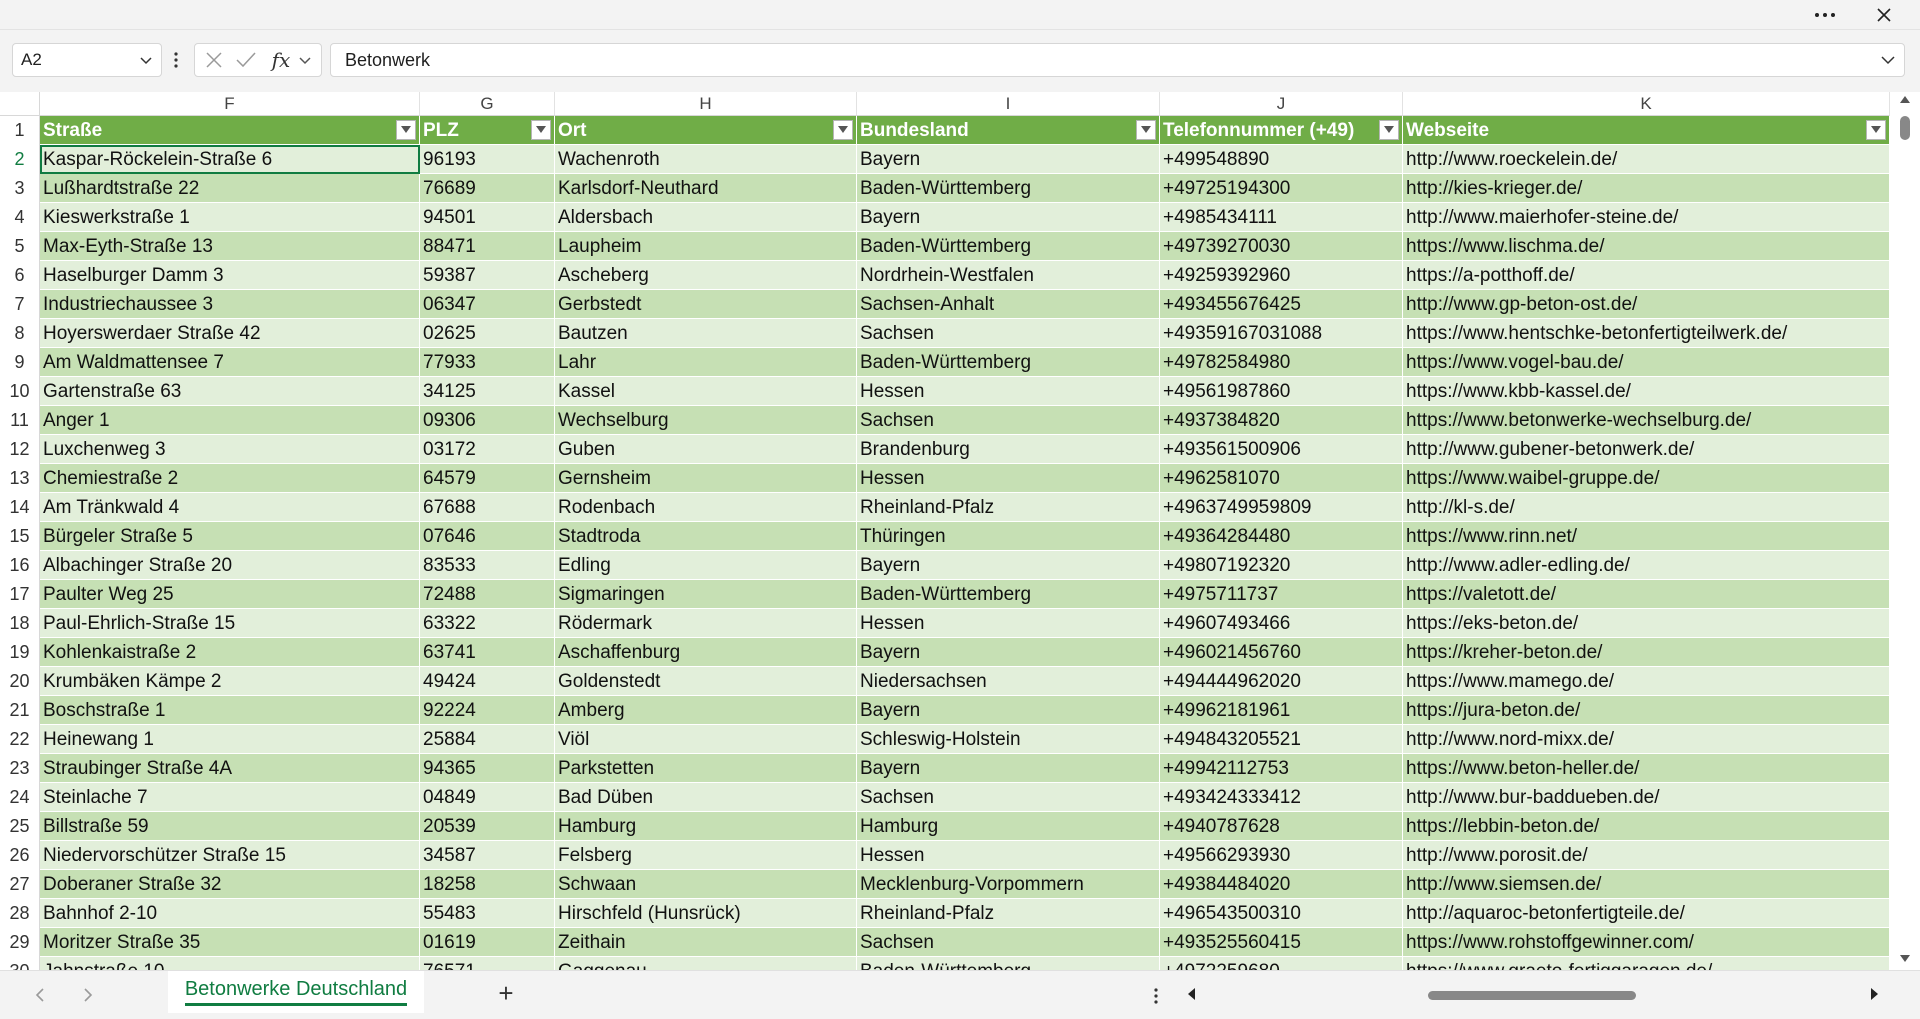 This screenshot has height=1019, width=1920. I want to click on table-cell: https://kreher-beton.de/, so click(1646, 652).